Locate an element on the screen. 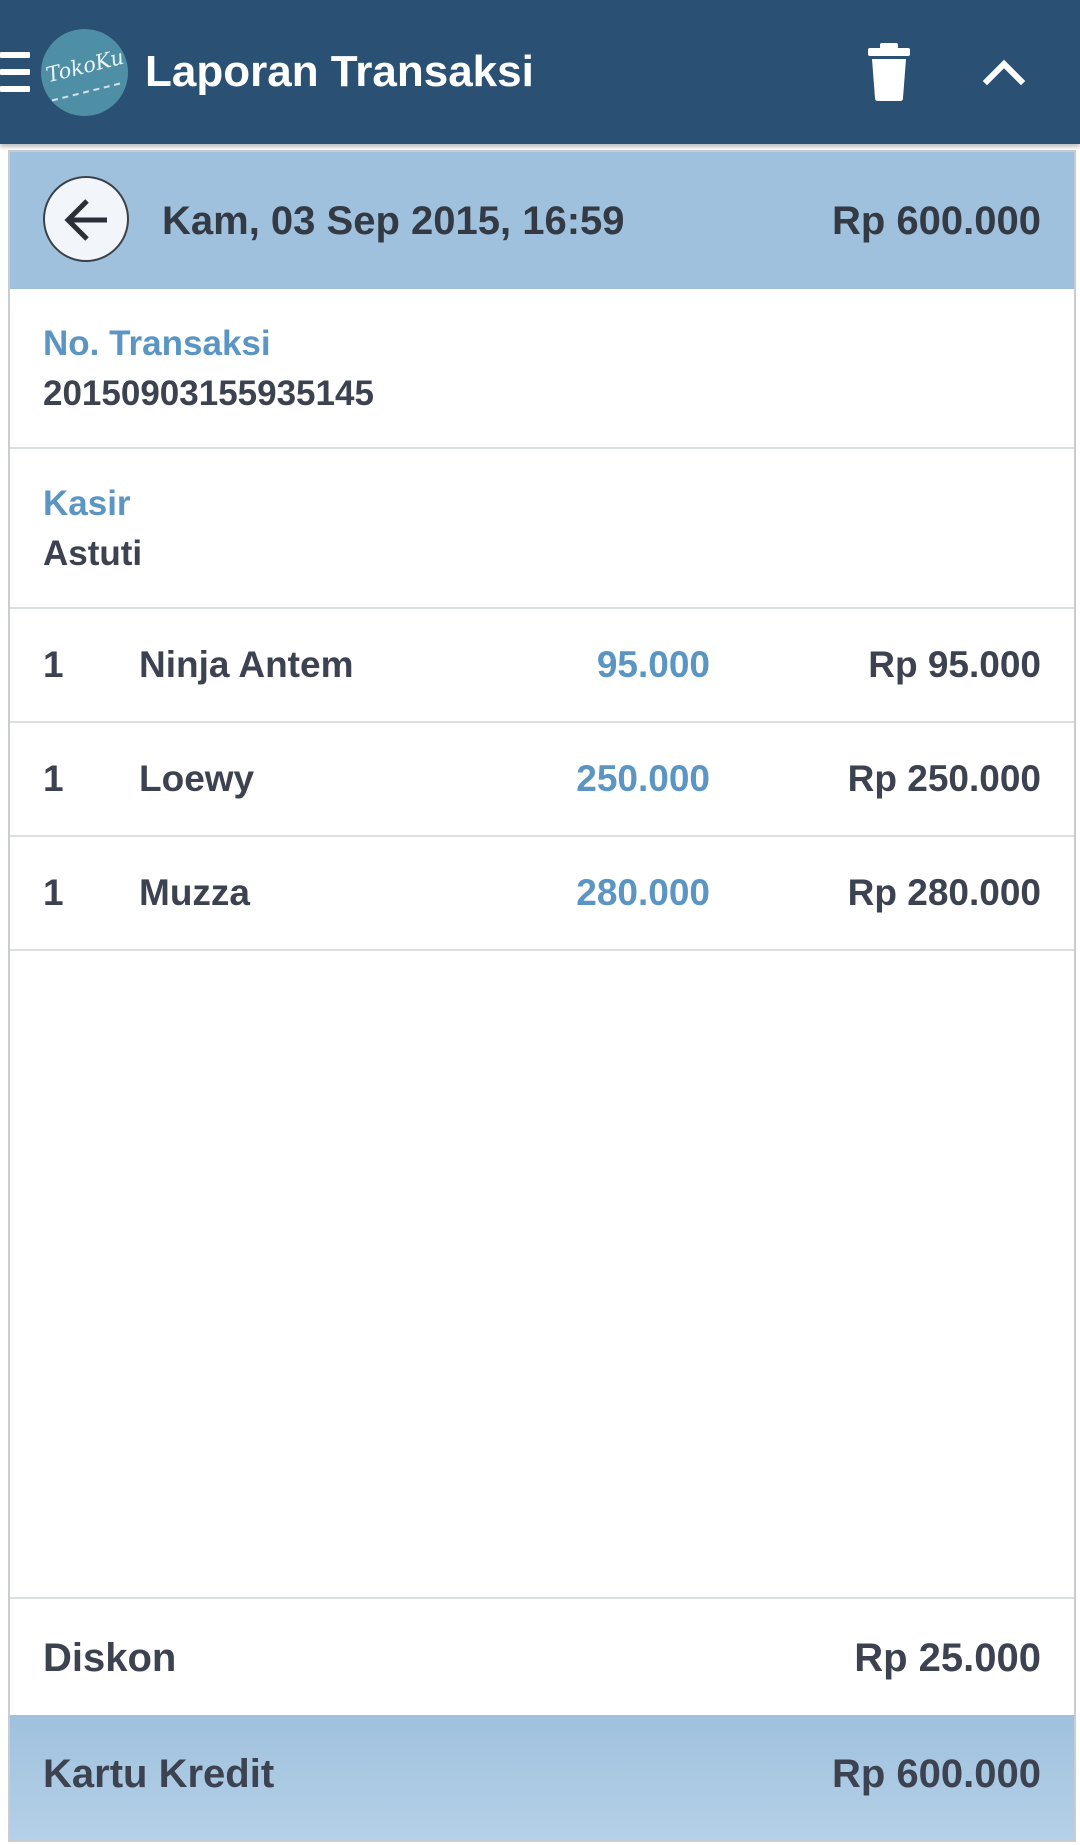 This screenshot has width=1080, height=1845. transaction-datetime: Kam, 03 Sep 2015, 16:59 is located at coordinates (393, 221).